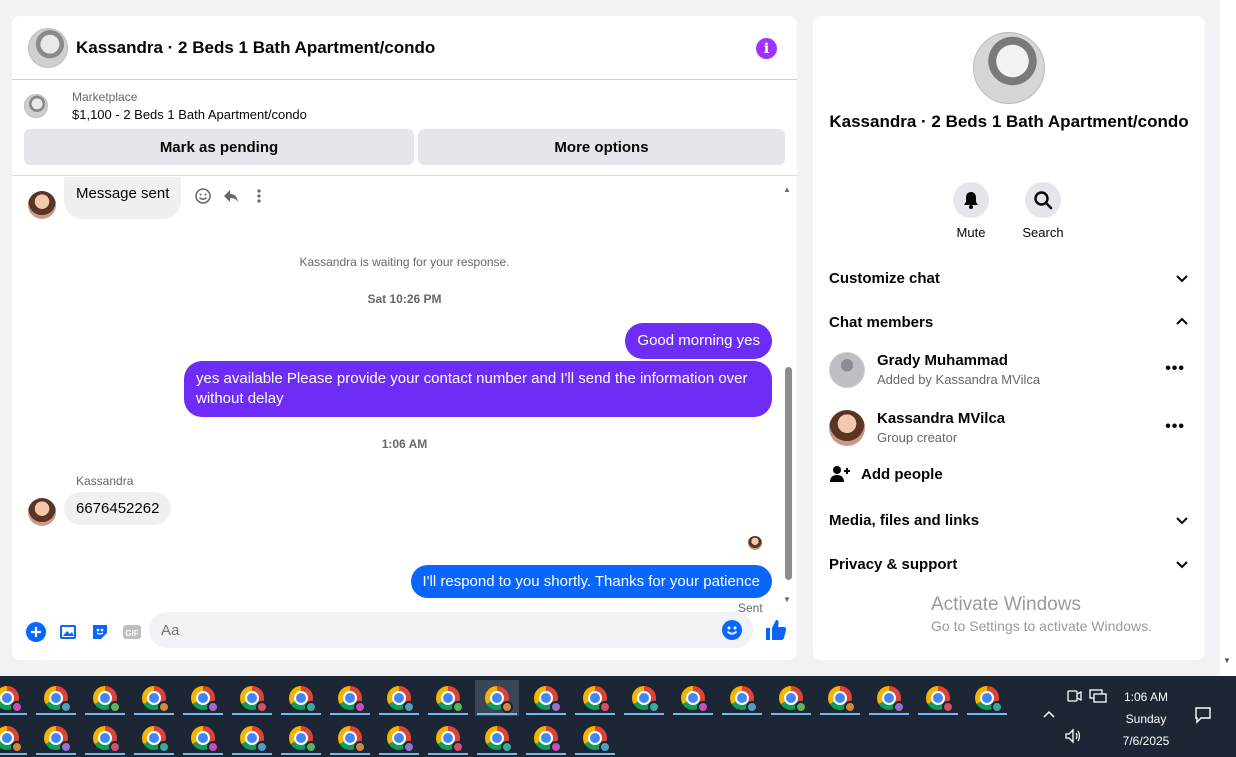 The height and width of the screenshot is (757, 1236). What do you see at coordinates (259, 196) in the screenshot?
I see `more-vertical-icon` at bounding box center [259, 196].